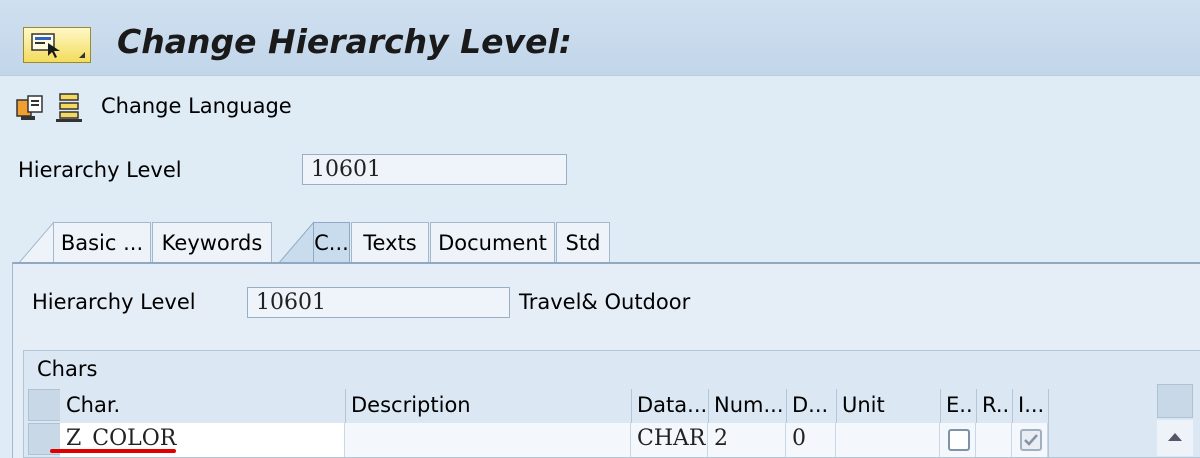 The height and width of the screenshot is (458, 1200). I want to click on change-language-button: Change Language, so click(196, 106).